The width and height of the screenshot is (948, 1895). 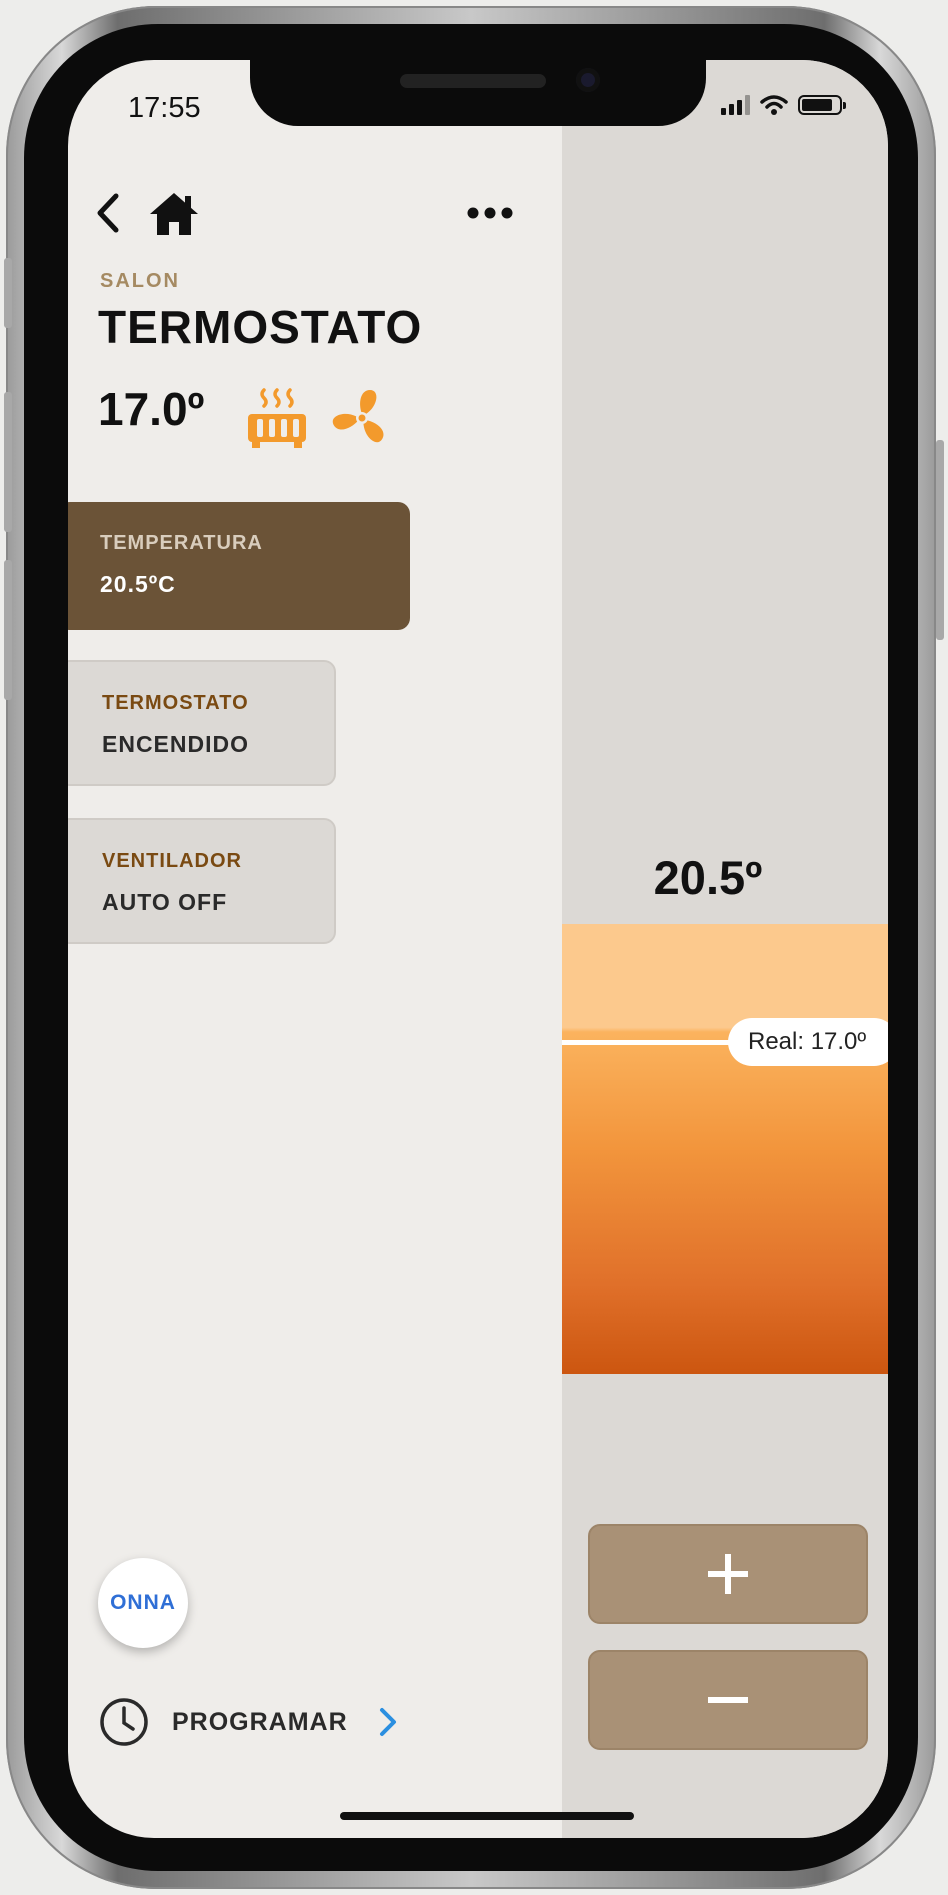 What do you see at coordinates (165, 902) in the screenshot?
I see `card-value: AUTO OFF` at bounding box center [165, 902].